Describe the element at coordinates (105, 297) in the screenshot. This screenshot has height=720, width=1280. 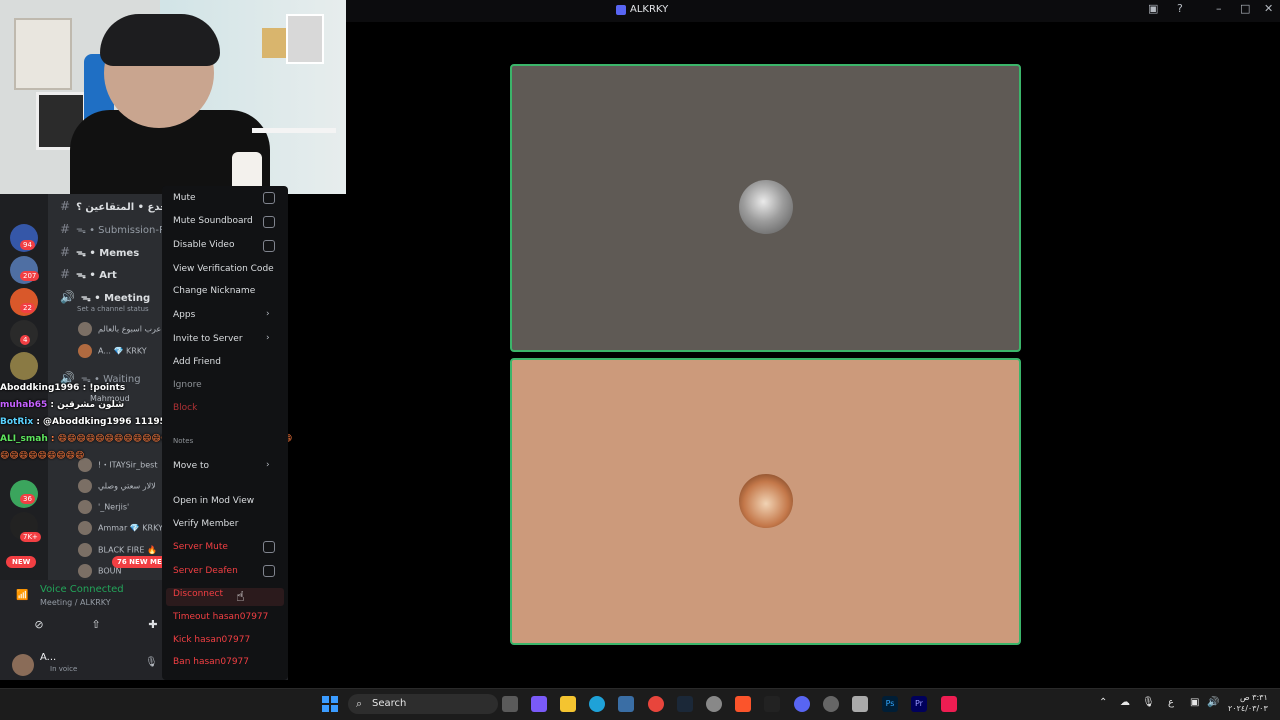
I see `voice-channel-meeting: 🔊 ᯓ • Meeting` at that location.